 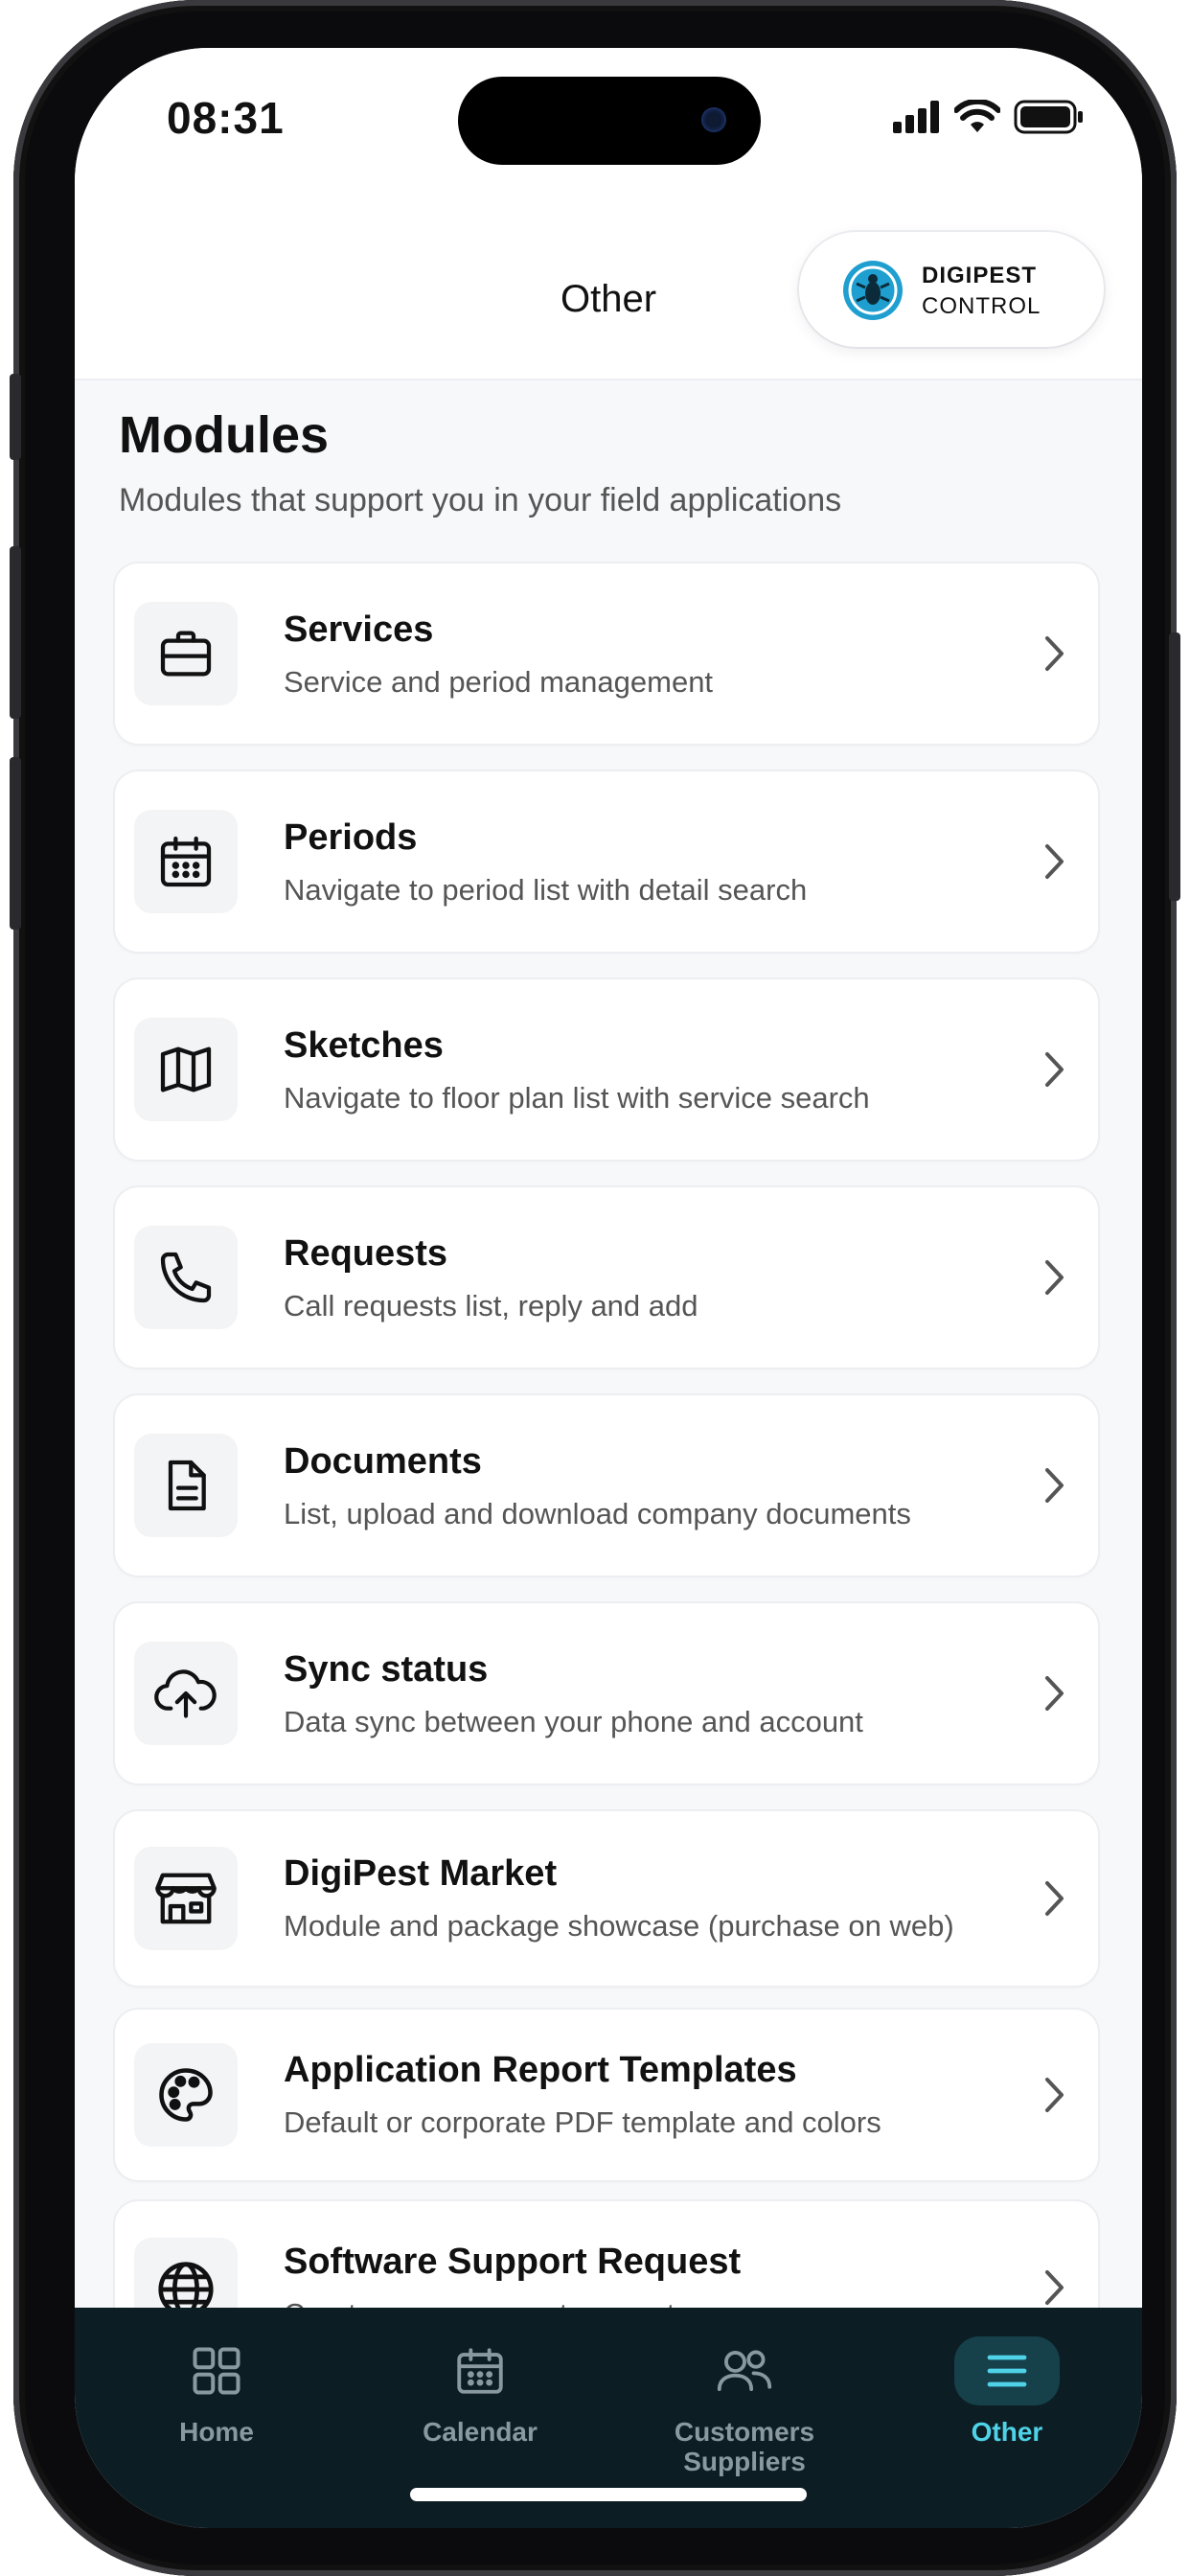 I want to click on module-title: Software Support Request, so click(x=513, y=2262).